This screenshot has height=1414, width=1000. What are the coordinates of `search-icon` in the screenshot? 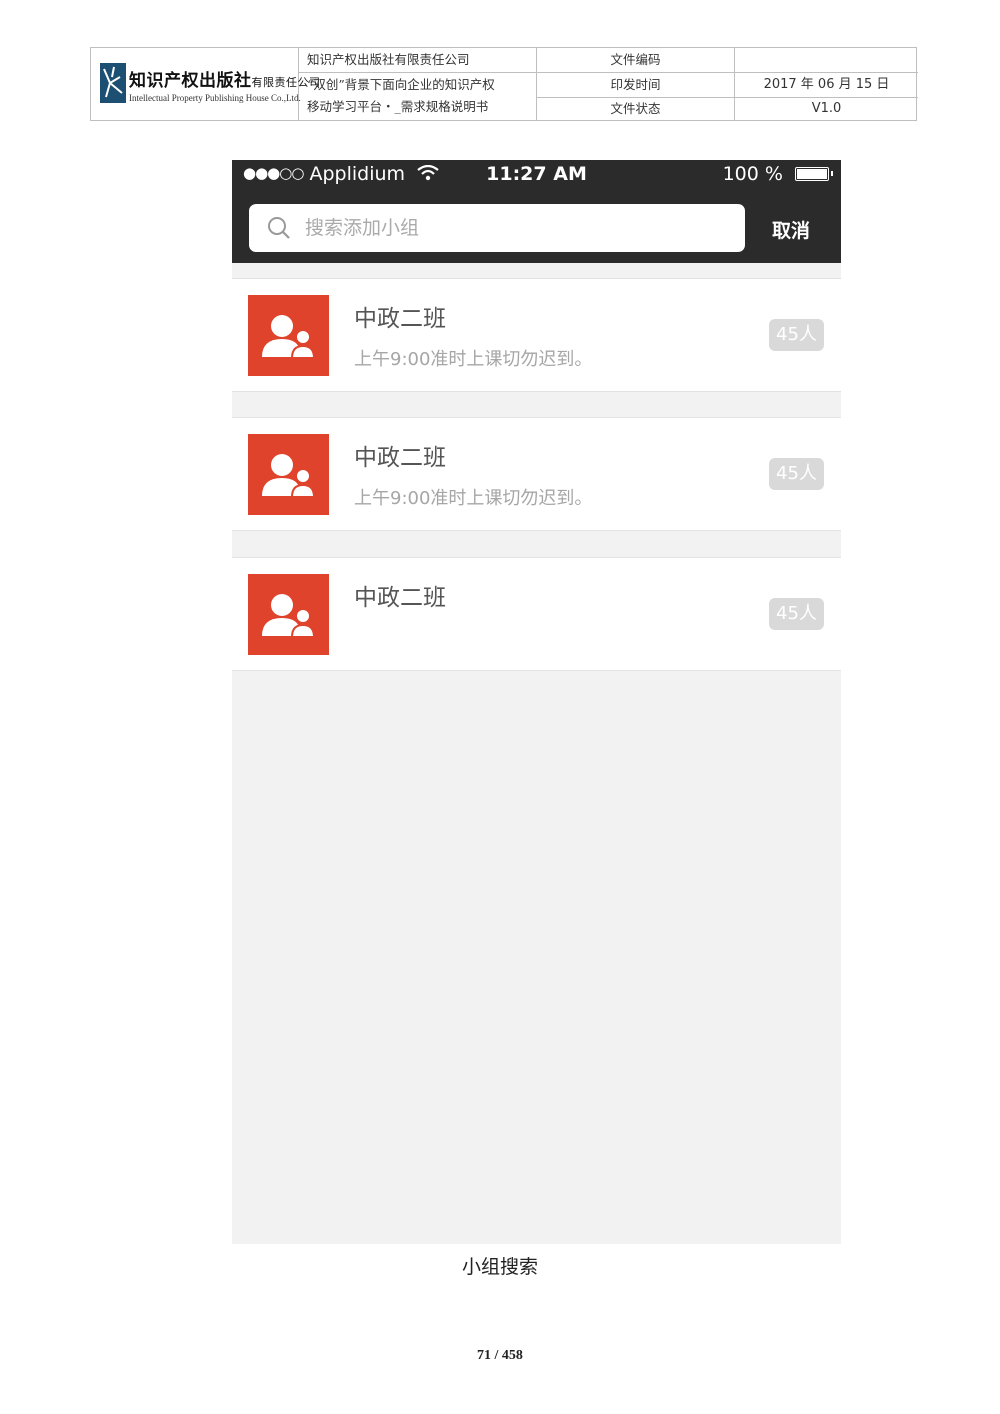 It's located at (279, 230).